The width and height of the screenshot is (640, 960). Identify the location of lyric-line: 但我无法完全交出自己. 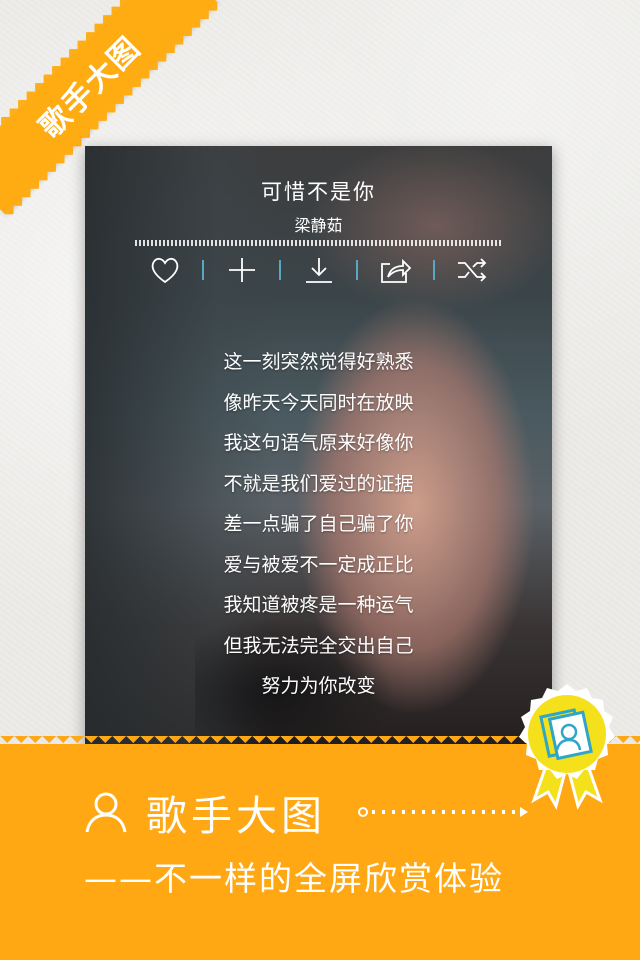
(318, 645).